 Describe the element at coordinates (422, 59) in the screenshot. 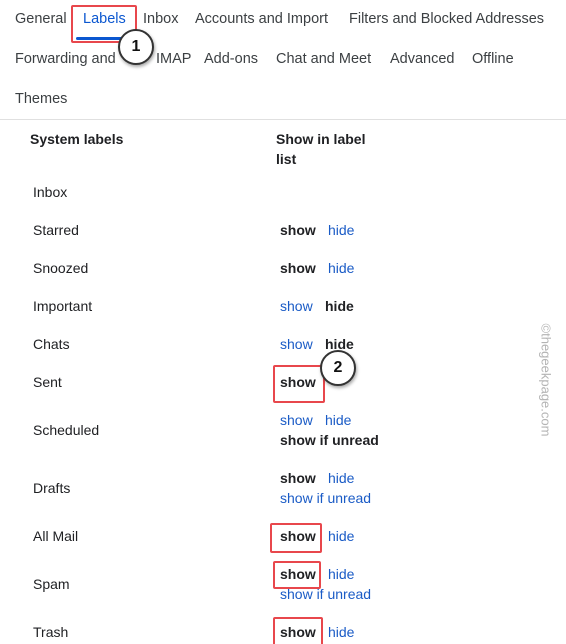

I see `tab-advanced: Advanced` at that location.